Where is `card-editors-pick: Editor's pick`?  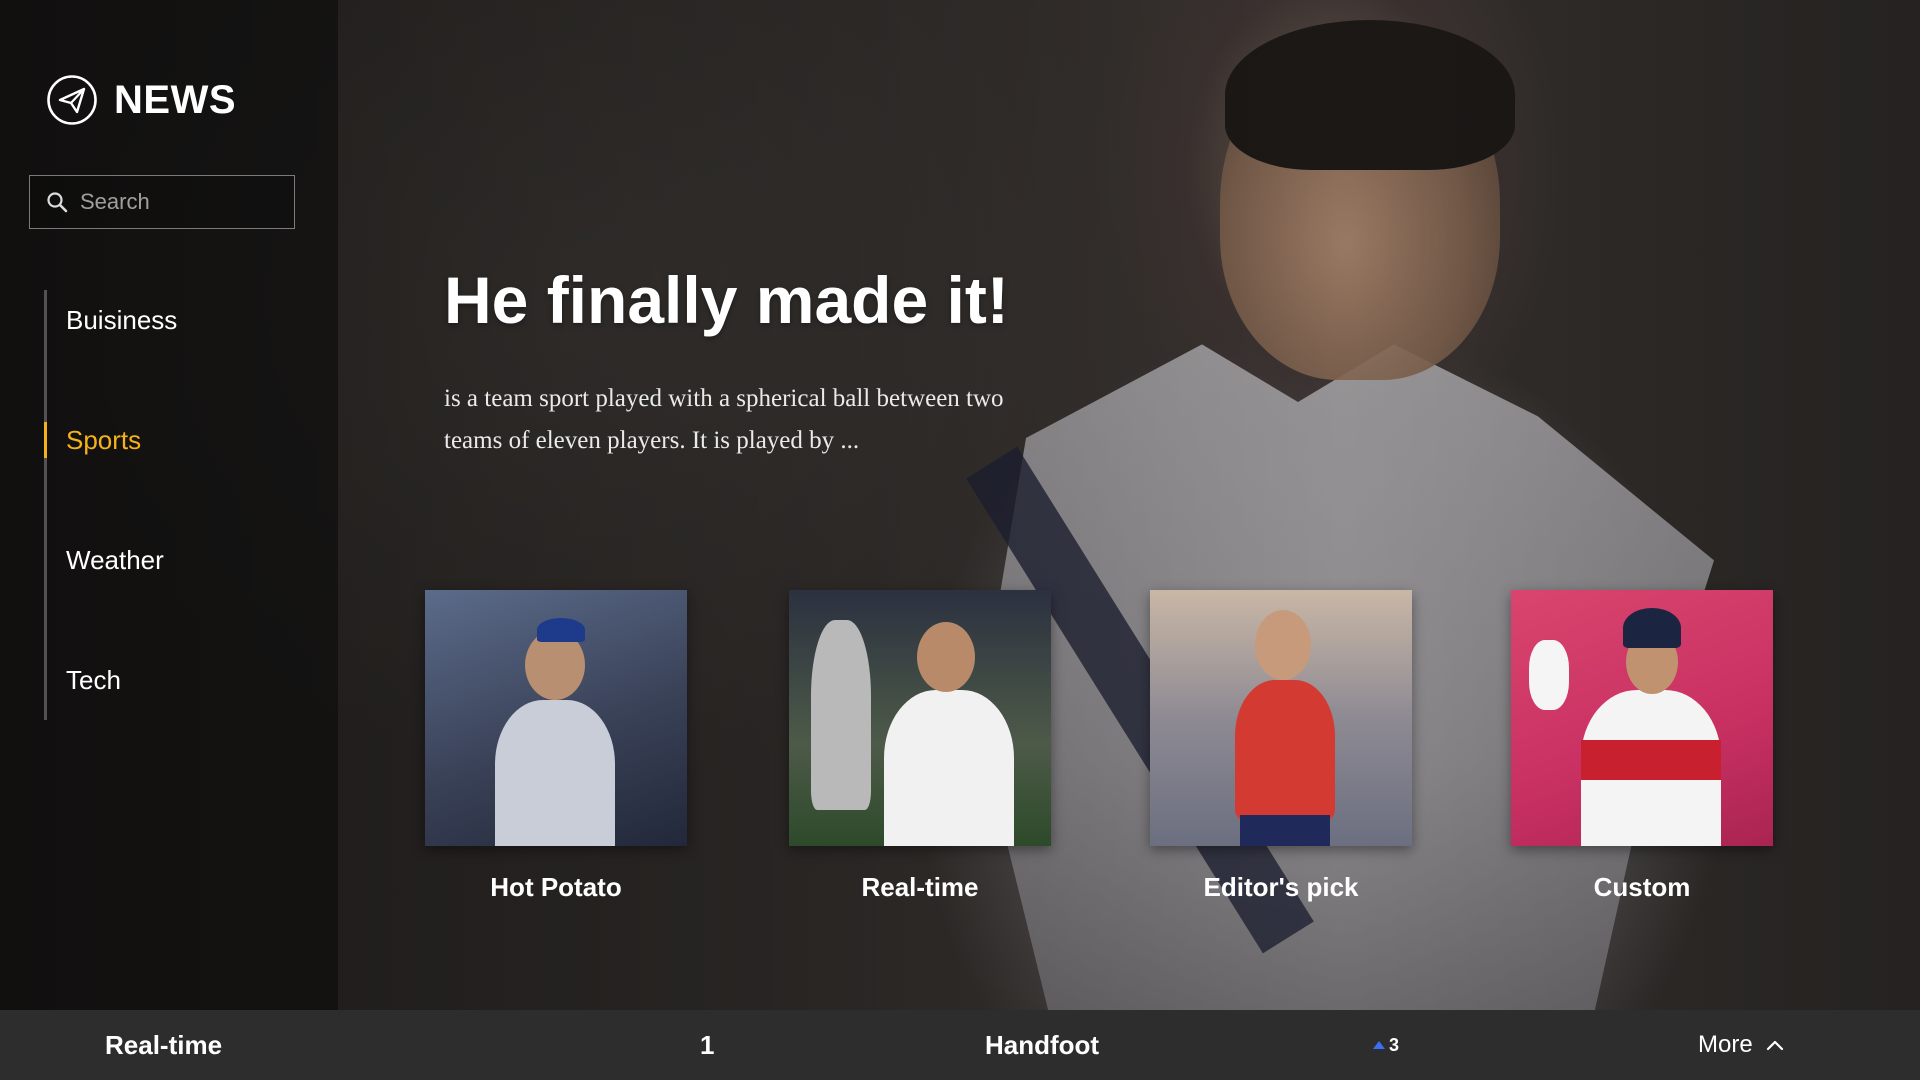
card-editors-pick: Editor's pick is located at coordinates (1281, 746).